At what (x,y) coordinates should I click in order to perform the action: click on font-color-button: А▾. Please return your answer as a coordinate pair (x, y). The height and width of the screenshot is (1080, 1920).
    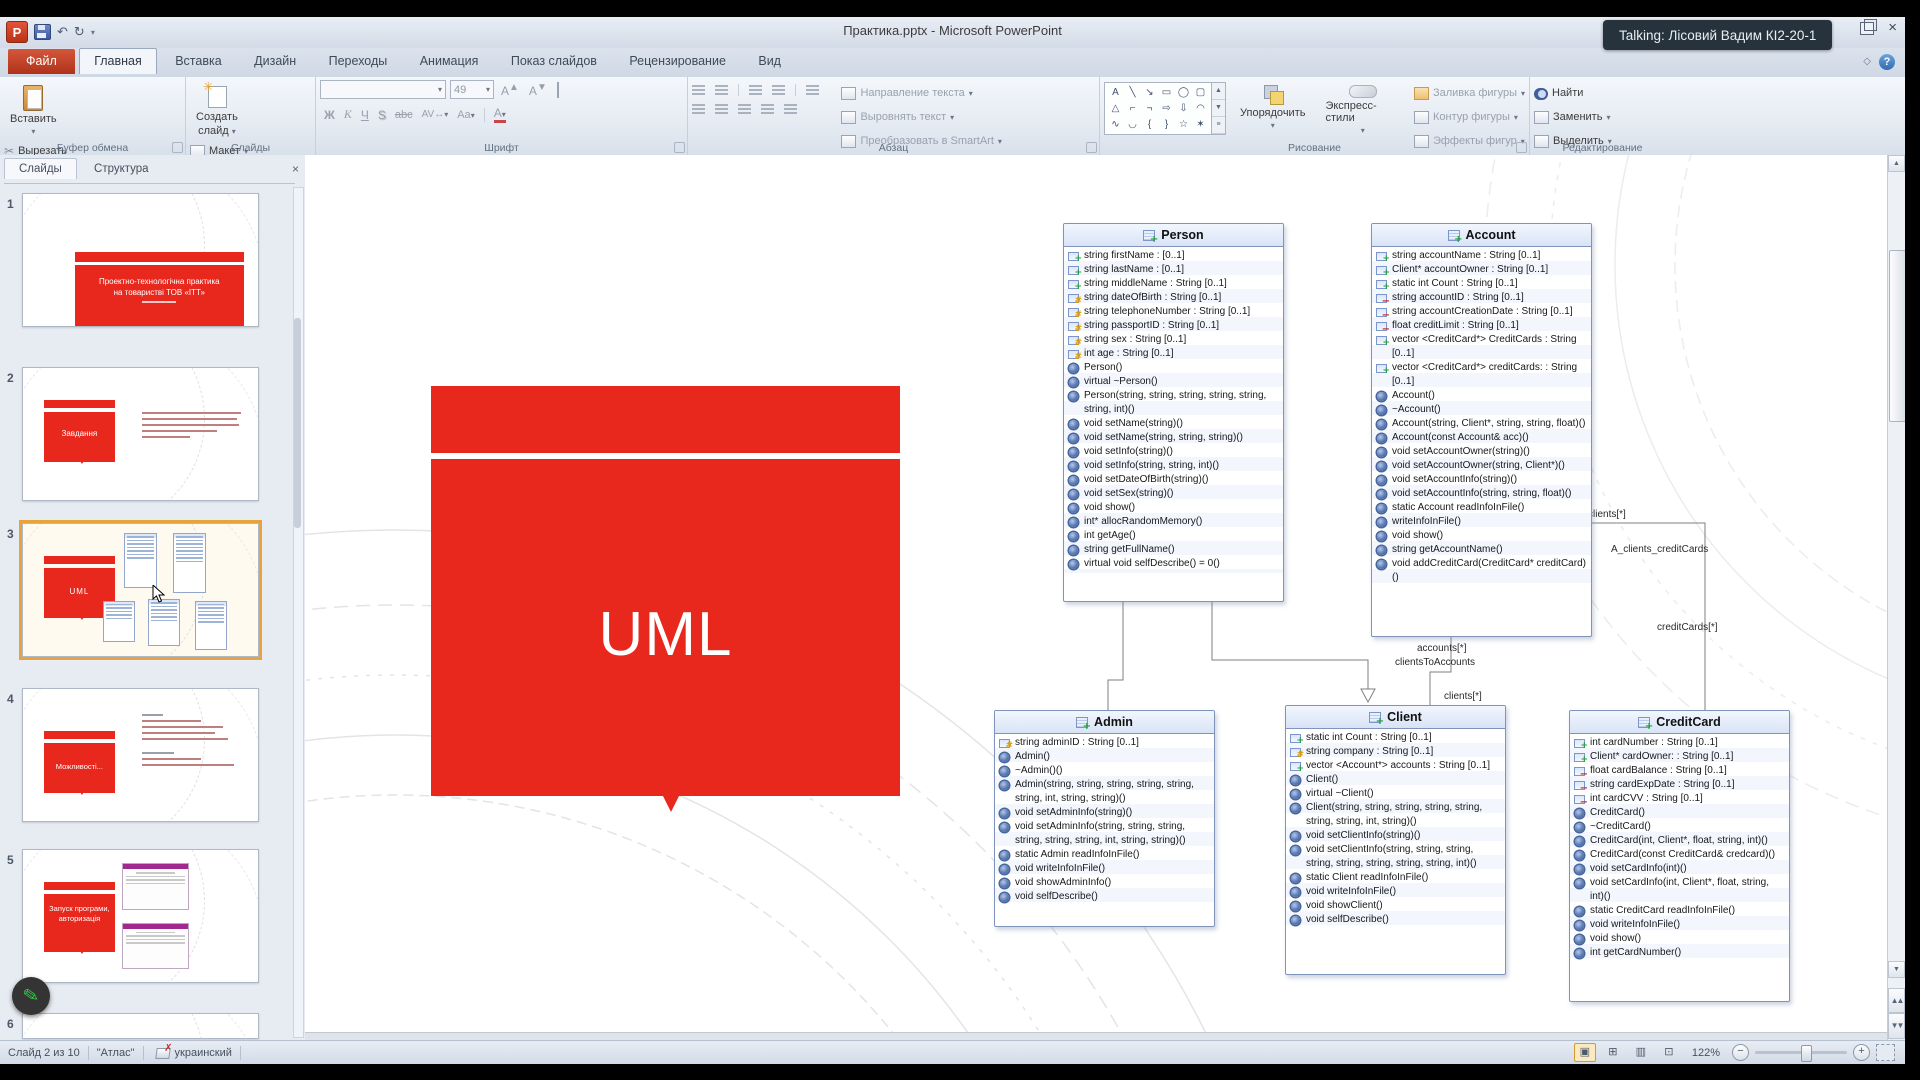
    Looking at the image, I should click on (499, 114).